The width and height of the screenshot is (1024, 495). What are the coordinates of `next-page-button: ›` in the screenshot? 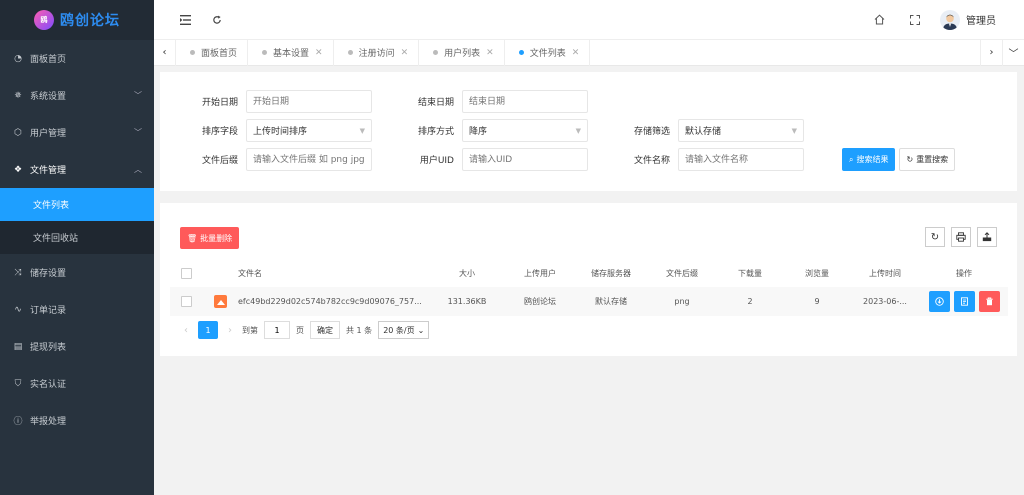 It's located at (230, 330).